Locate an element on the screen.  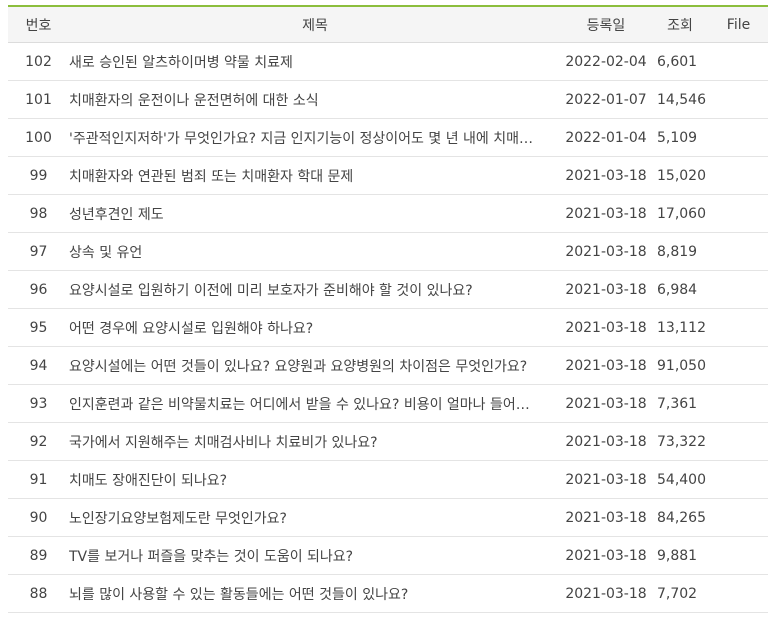
row-title-link: 국가에서 지원해주는 치매검사비나 치료비가 있나요? is located at coordinates (304, 442).